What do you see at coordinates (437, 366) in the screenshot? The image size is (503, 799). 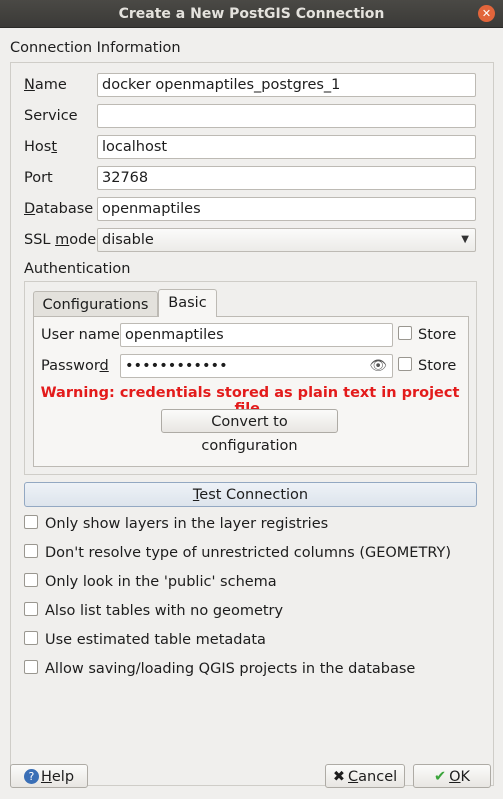 I see `store-password-label: Store` at bounding box center [437, 366].